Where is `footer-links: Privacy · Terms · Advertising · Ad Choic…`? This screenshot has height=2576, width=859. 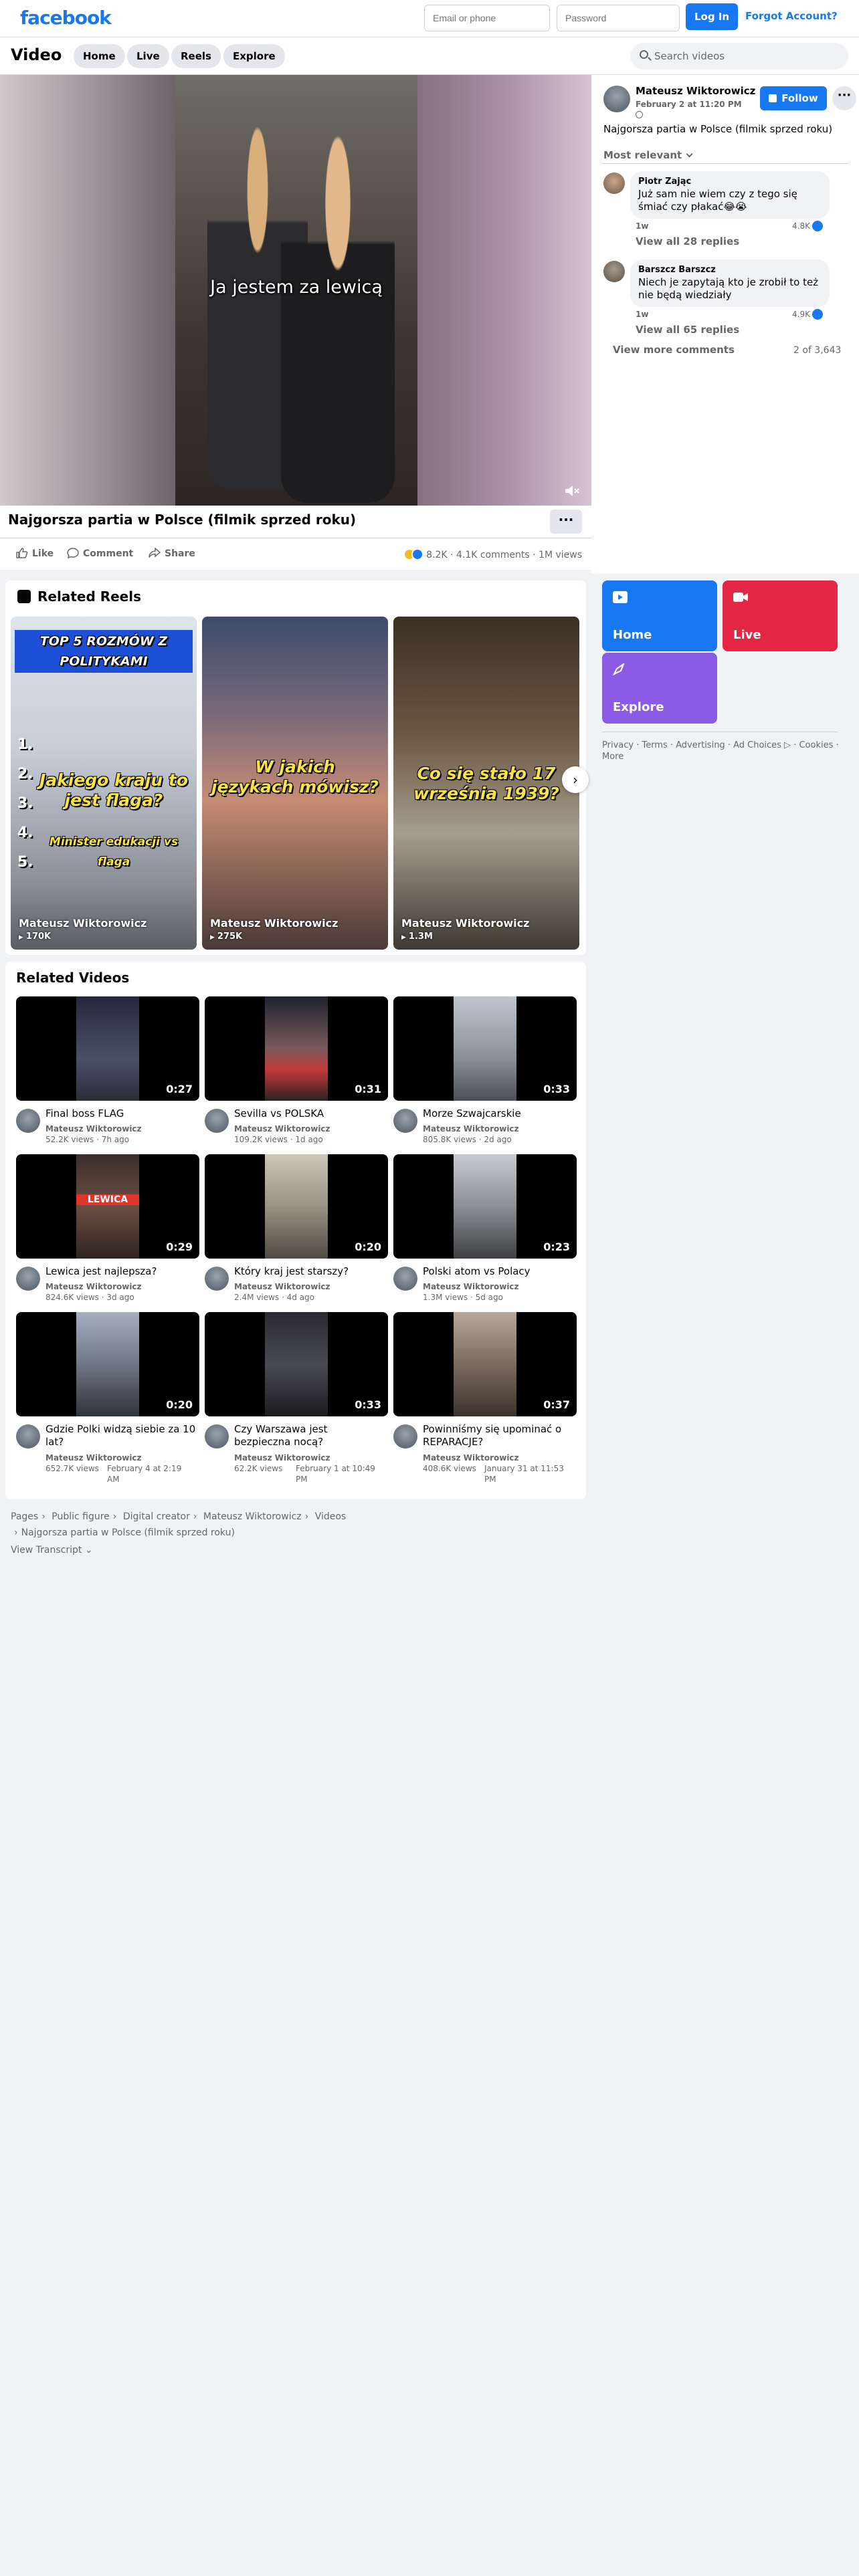 footer-links: Privacy · Terms · Advertising · Ad Choic… is located at coordinates (723, 751).